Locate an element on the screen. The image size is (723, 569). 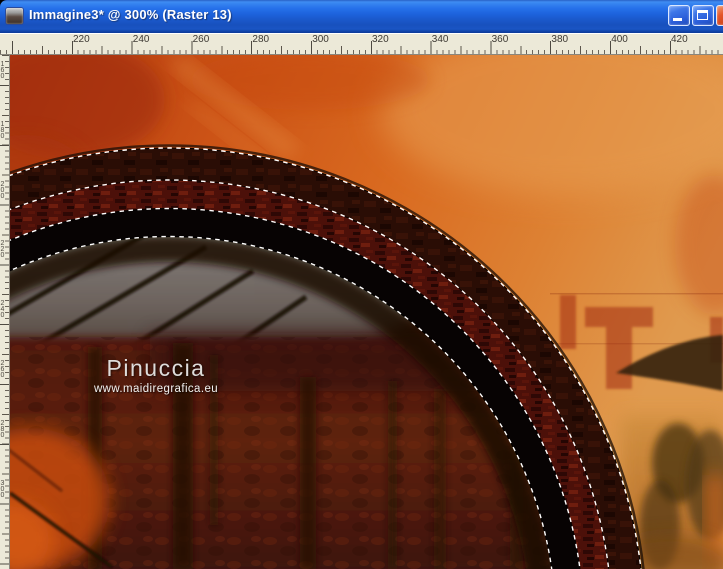
ruler-tick-label: 200 is located at coordinates (3, 189).